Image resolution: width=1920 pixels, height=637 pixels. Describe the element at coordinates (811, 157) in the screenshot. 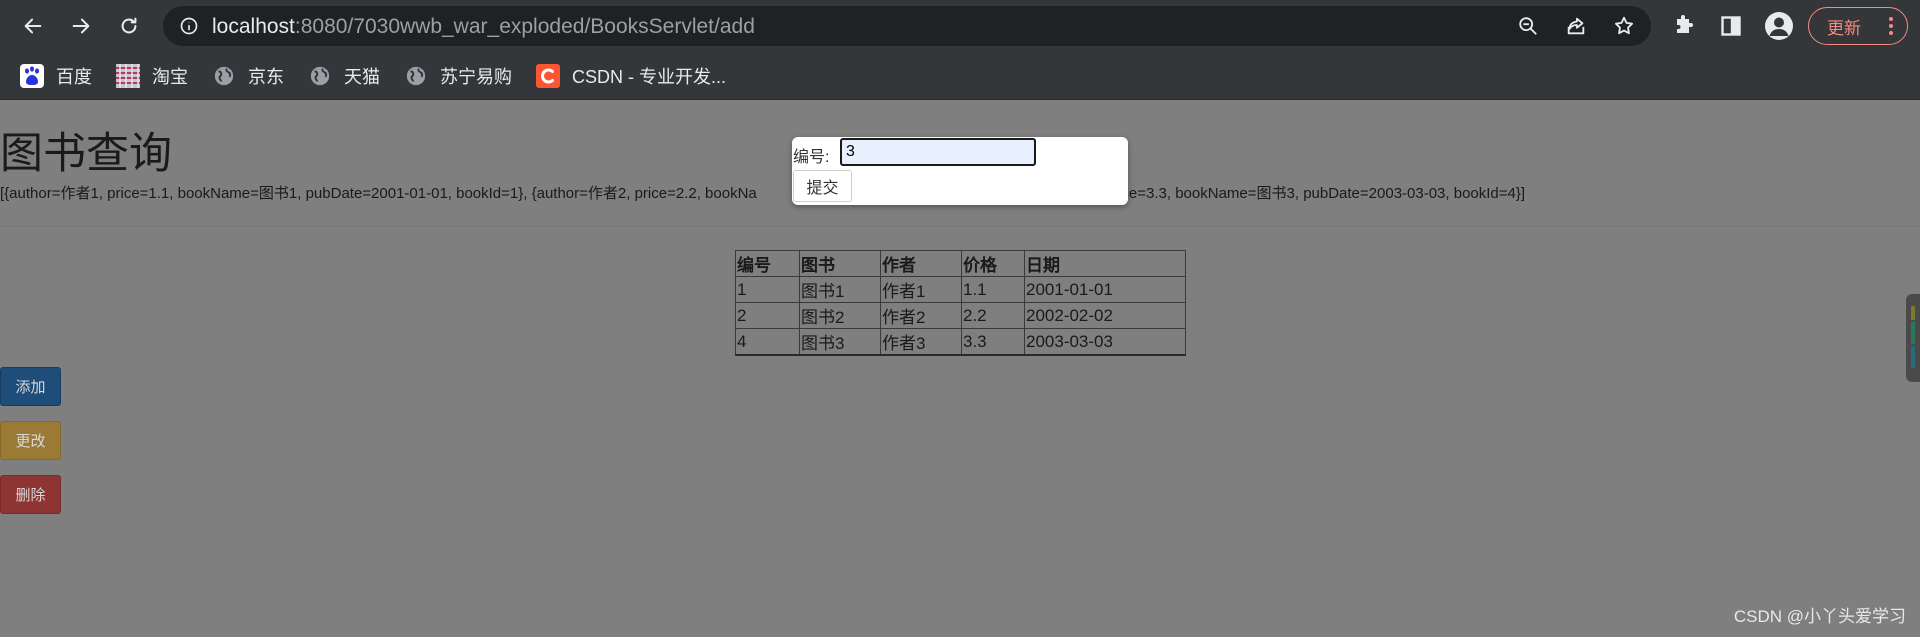

I see `id-label: 编号:` at that location.